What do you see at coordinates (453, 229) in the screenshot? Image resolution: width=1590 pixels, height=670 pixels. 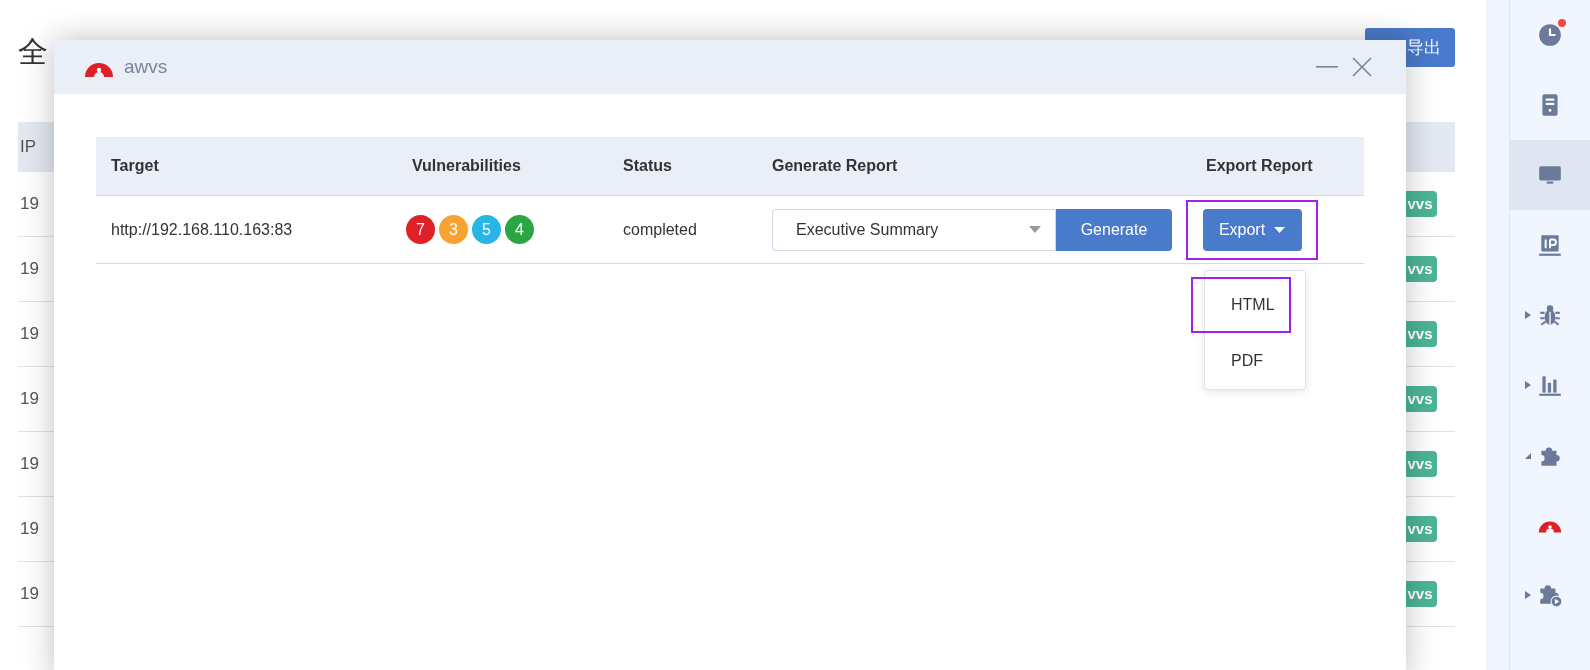 I see `vulnerability-count: 3` at bounding box center [453, 229].